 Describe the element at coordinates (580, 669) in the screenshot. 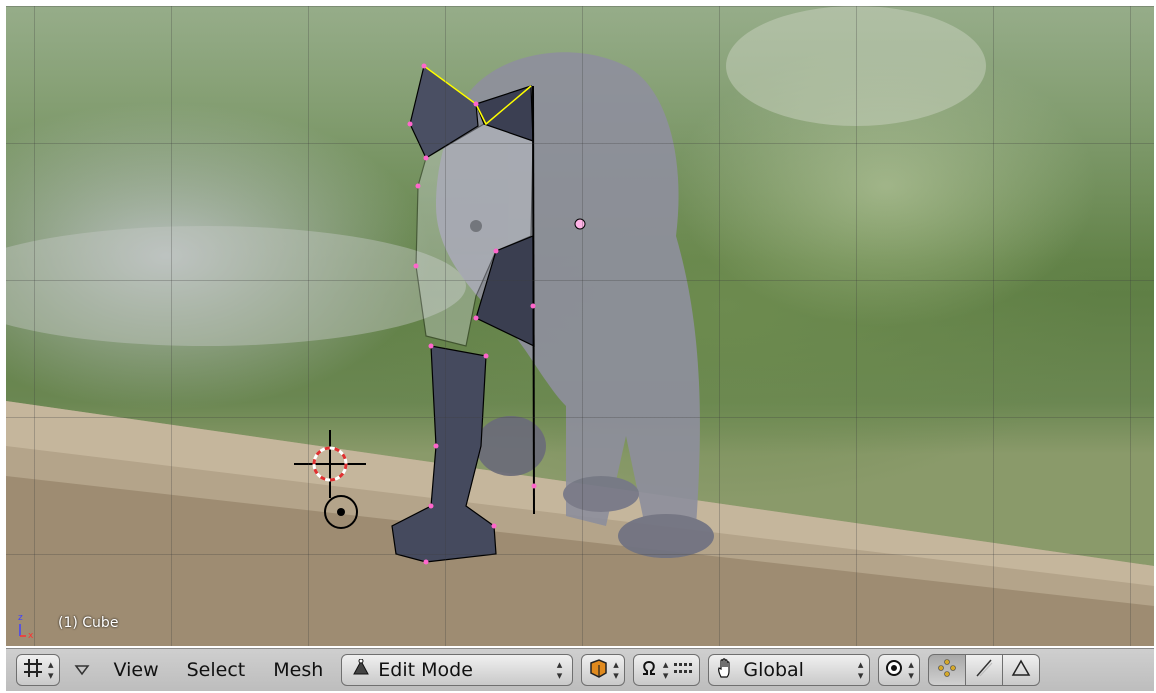

I see `3d-view-header: ▴ ▾ View Select Mesh Edit Mode ▴ ▾ ▴ ▾ ▴ ▾` at that location.